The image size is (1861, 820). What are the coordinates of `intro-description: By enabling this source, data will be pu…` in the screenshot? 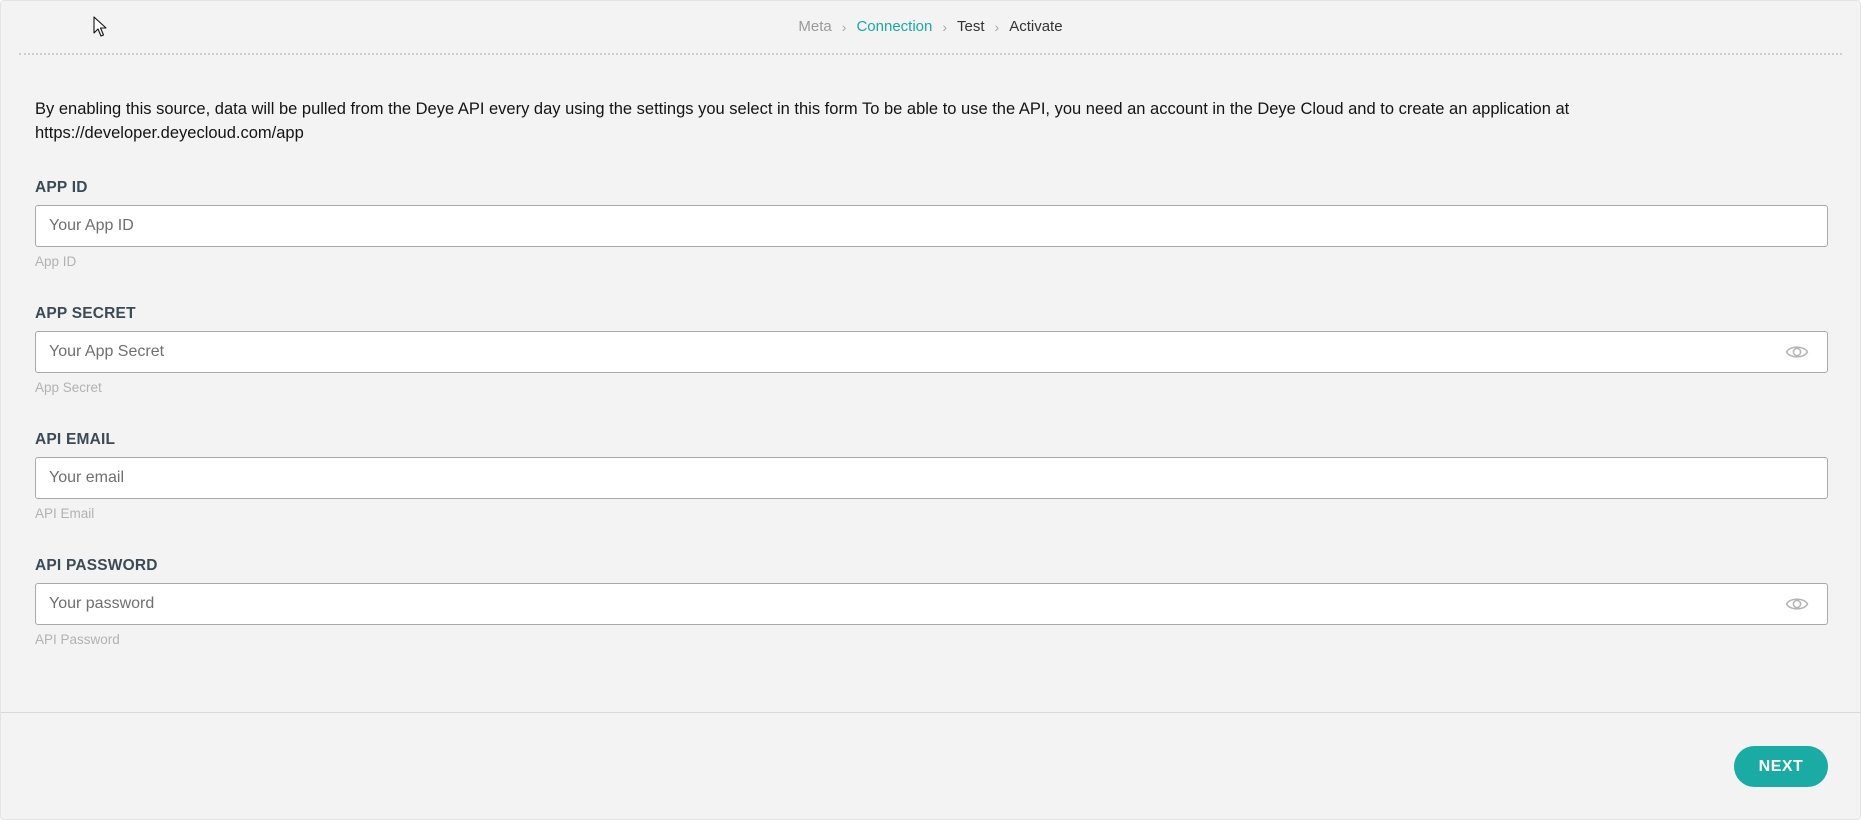 It's located at (802, 121).